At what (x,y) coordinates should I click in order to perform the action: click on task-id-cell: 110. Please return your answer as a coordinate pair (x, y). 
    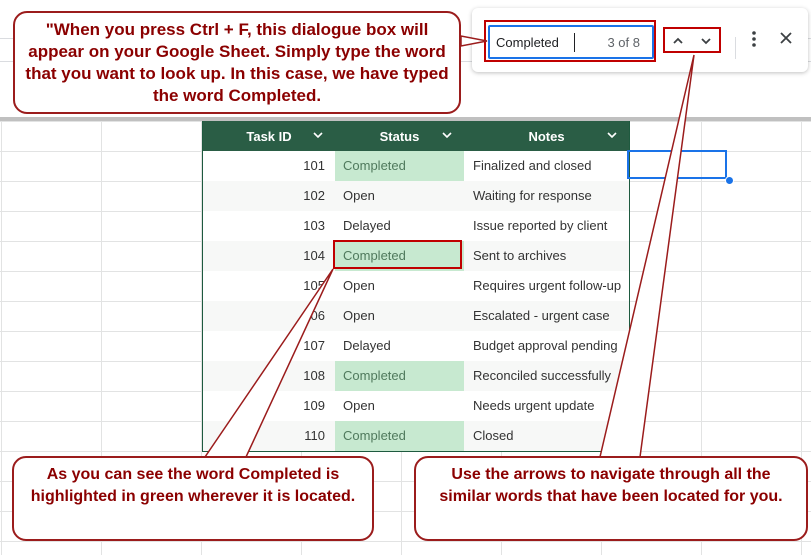
    Looking at the image, I should click on (269, 436).